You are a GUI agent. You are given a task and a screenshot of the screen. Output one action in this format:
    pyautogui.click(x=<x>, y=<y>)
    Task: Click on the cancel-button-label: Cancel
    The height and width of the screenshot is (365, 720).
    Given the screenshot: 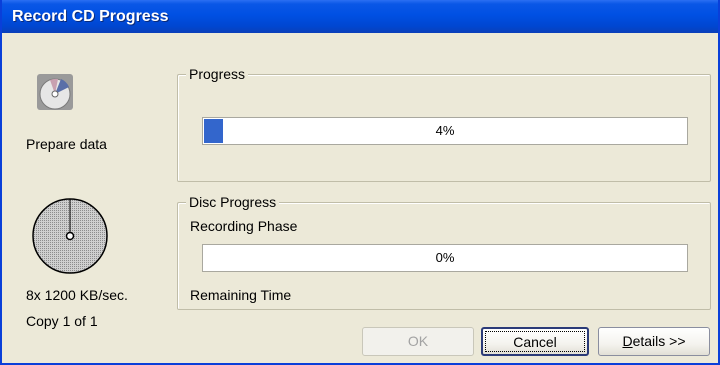 What is the action you would take?
    pyautogui.click(x=535, y=342)
    